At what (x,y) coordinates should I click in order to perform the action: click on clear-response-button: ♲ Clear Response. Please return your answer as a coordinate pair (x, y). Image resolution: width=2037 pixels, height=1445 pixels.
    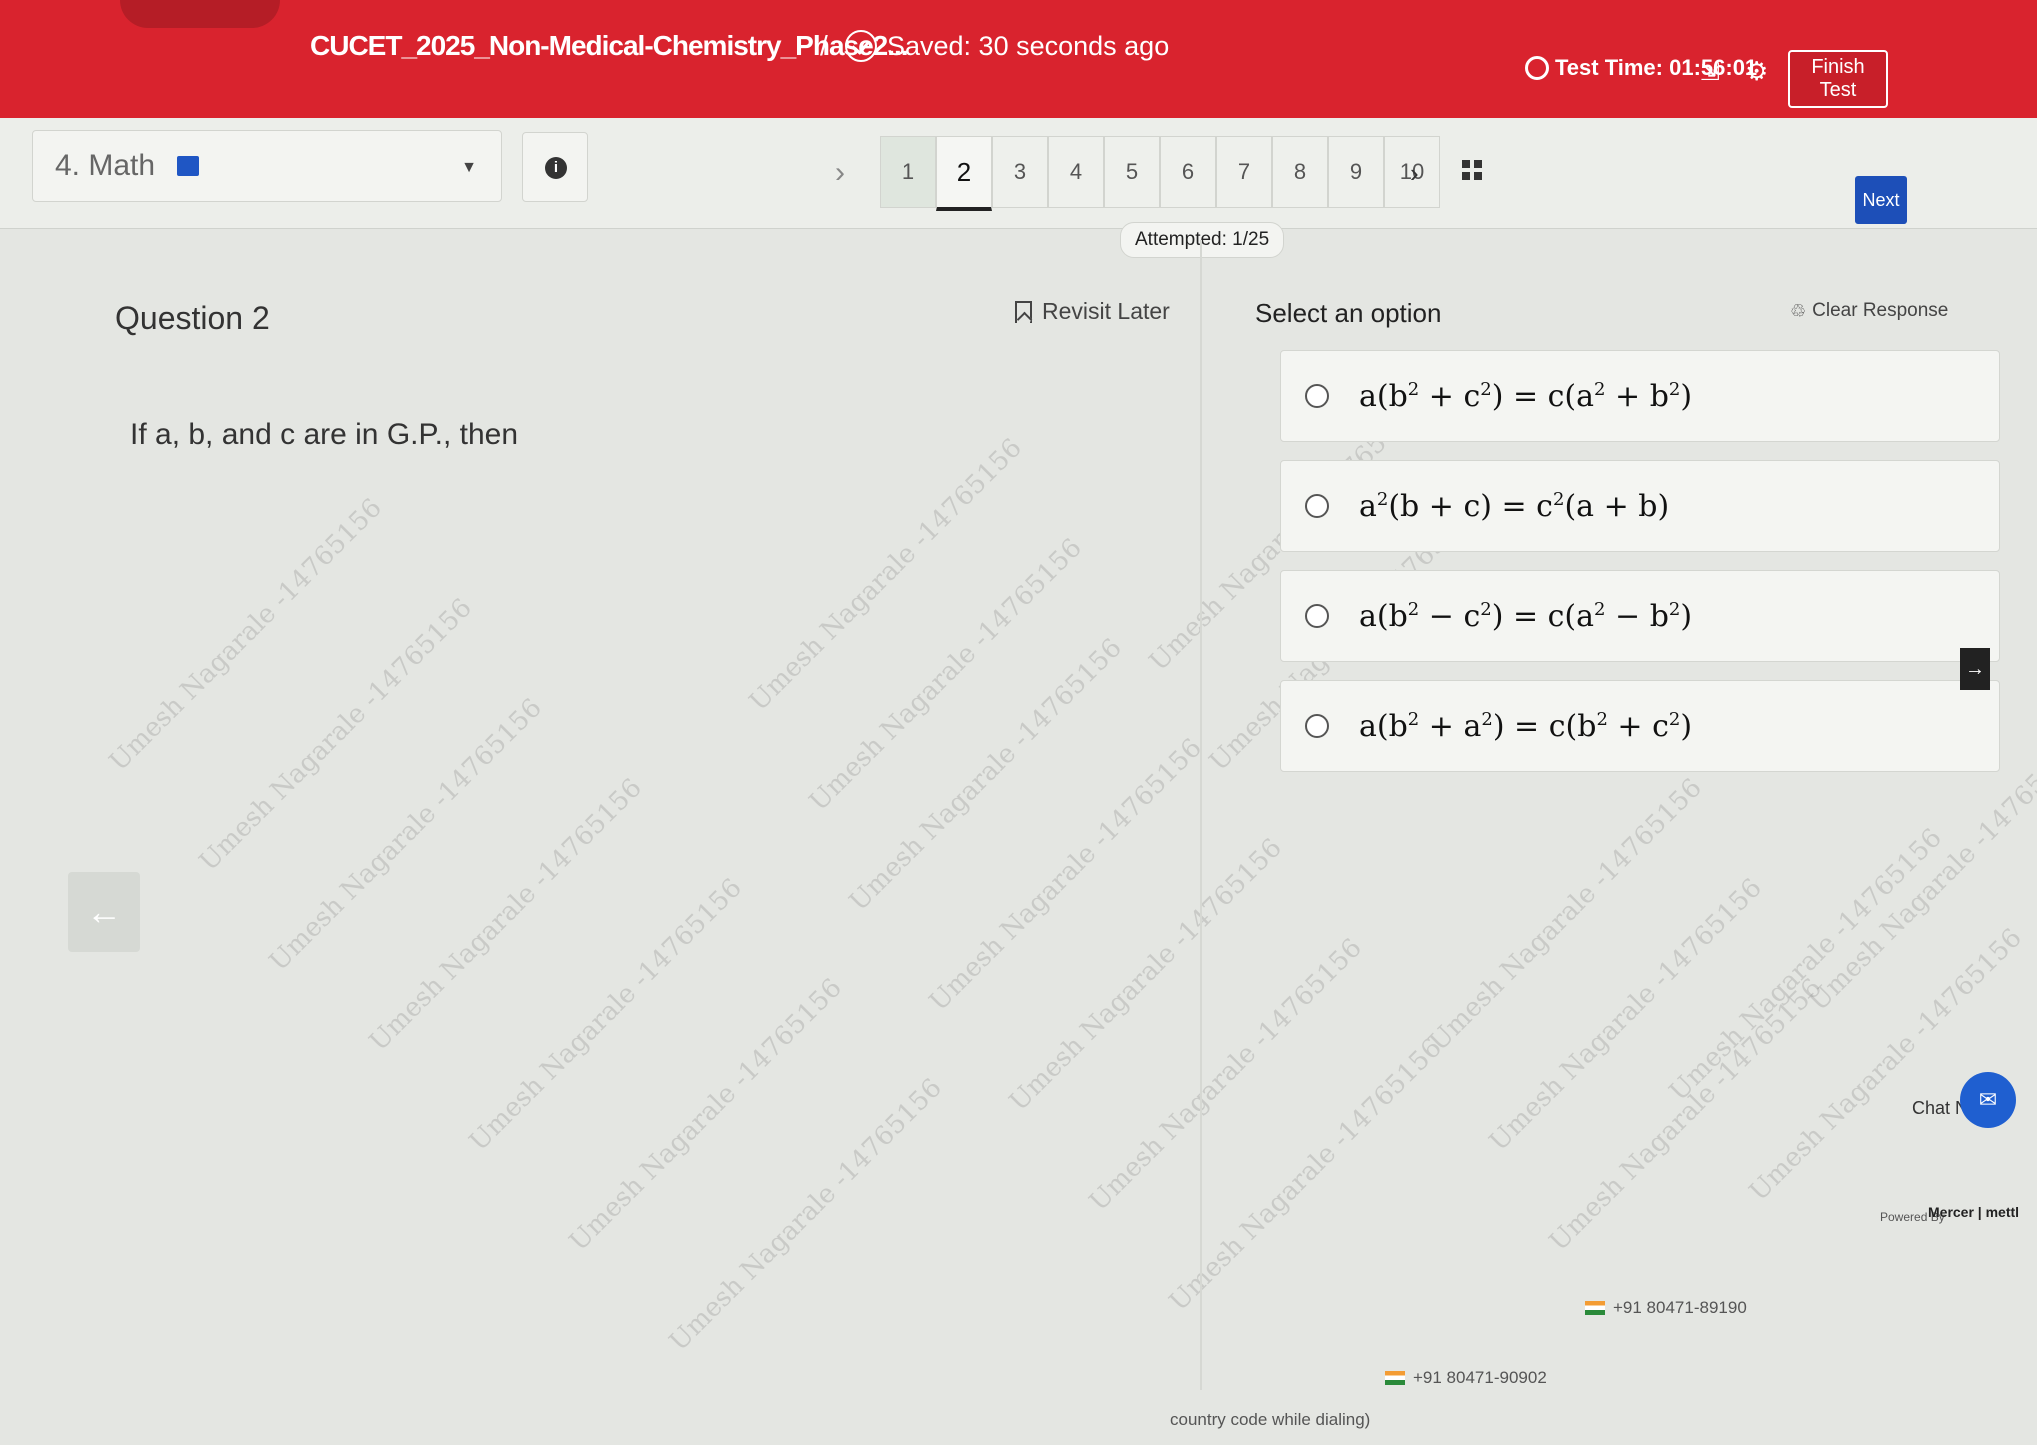
    Looking at the image, I should click on (1869, 311).